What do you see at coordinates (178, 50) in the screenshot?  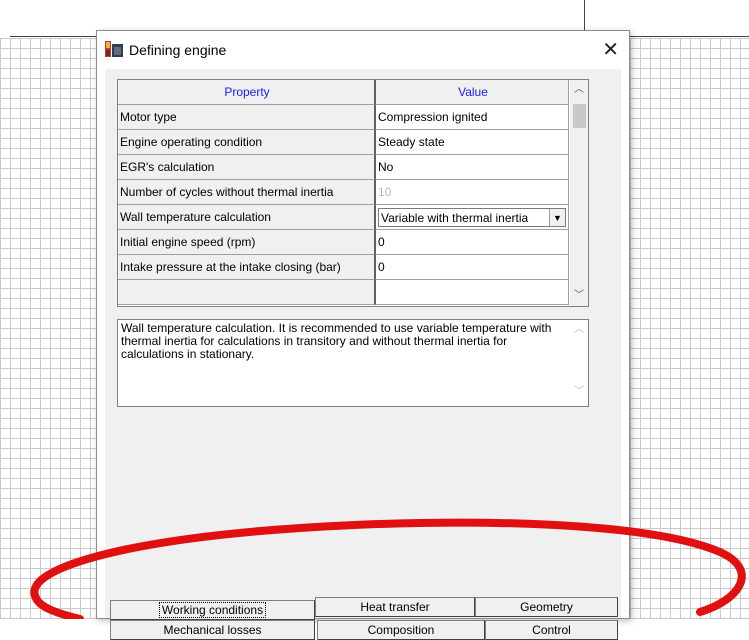 I see `dialog-title: Defining engine` at bounding box center [178, 50].